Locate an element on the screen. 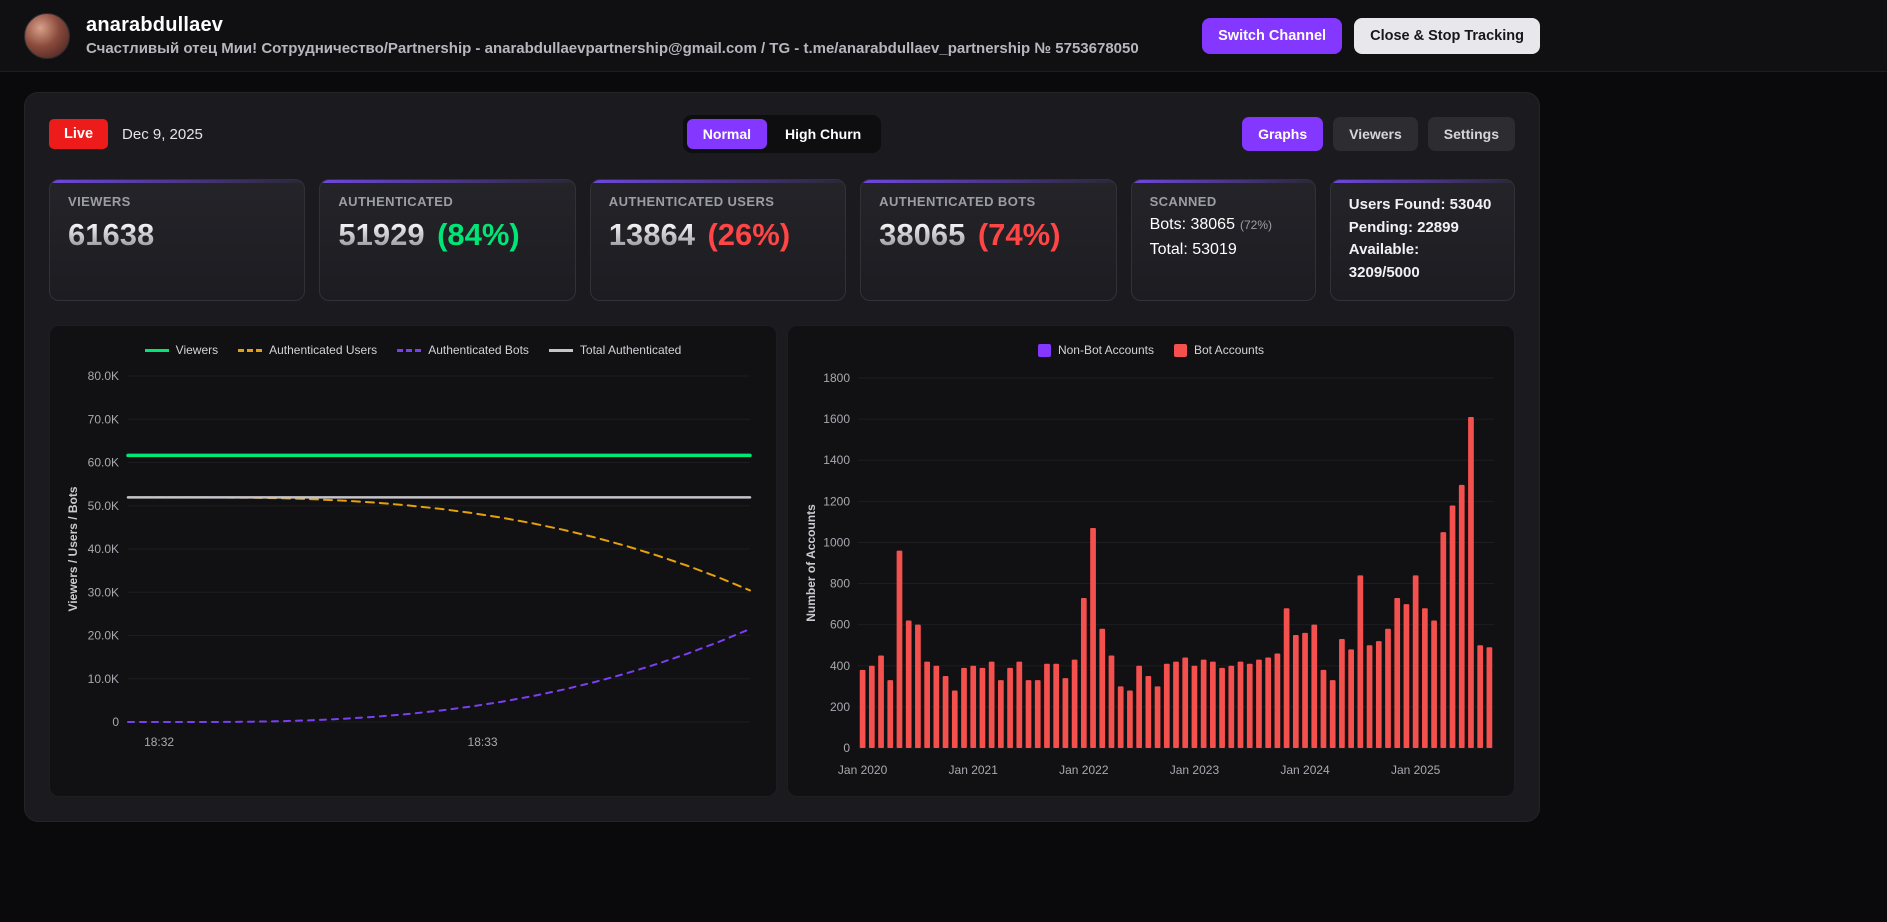 The image size is (1887, 922). toolbar-right: Graphs Viewers Settings is located at coordinates (1198, 134).